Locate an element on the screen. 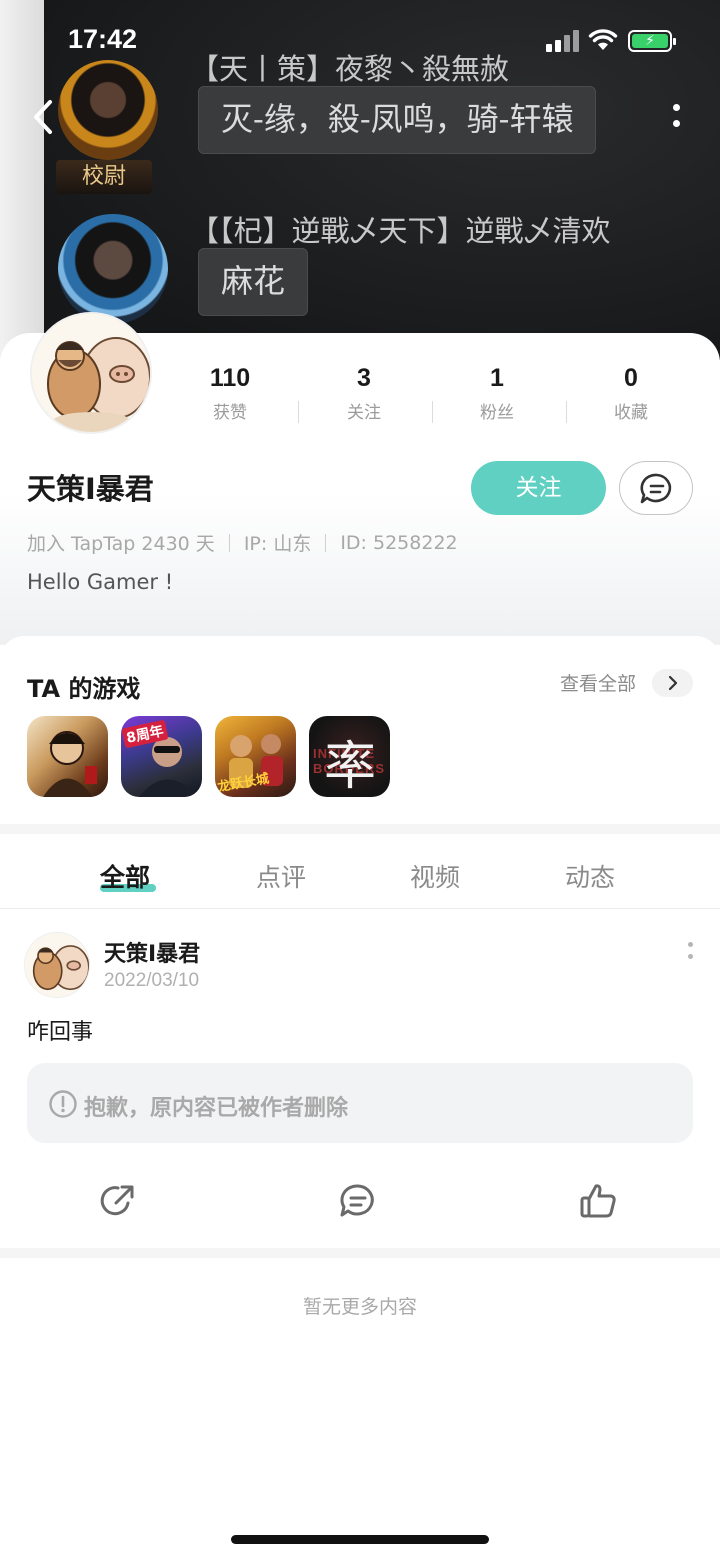 The image size is (720, 1558). share-icon is located at coordinates (118, 1201).